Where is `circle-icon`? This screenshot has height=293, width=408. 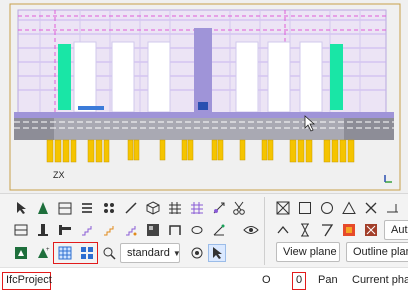 circle-icon is located at coordinates (327, 208).